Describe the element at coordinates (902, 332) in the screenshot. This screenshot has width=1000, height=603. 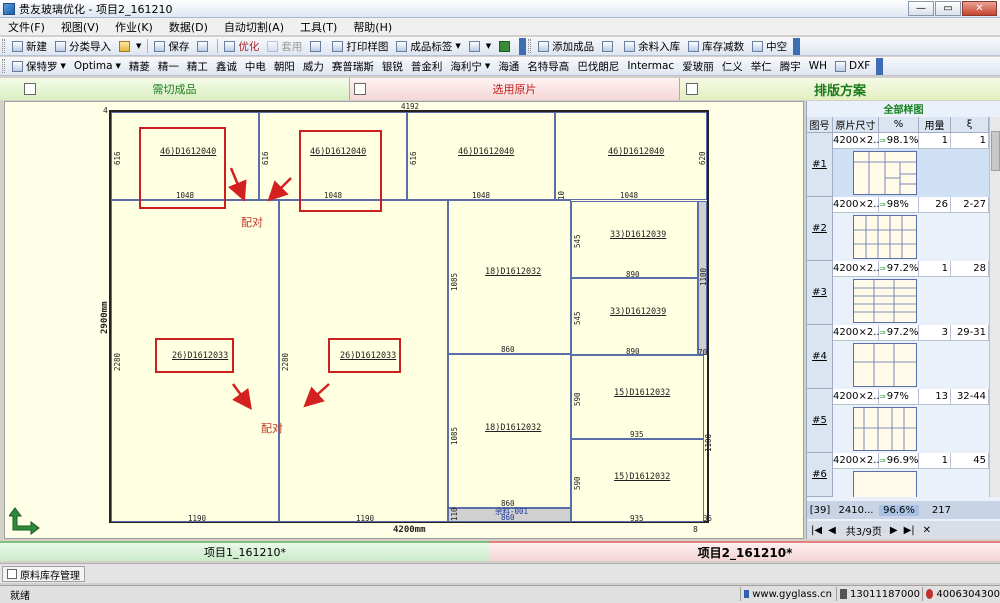
I see `row-pct-value: 97.2%` at that location.